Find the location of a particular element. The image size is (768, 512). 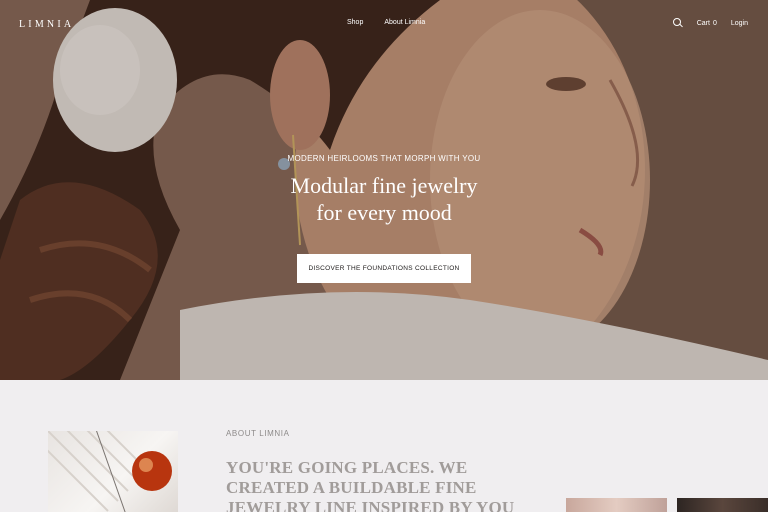

search-icon is located at coordinates (677, 23).